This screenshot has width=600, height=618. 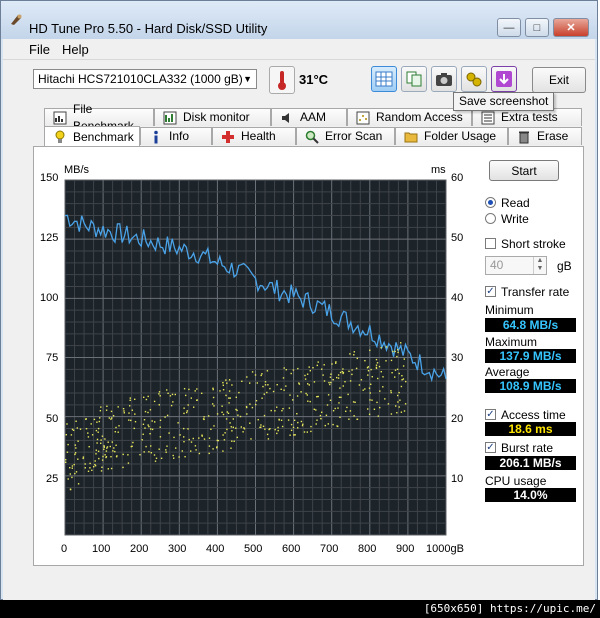 What do you see at coordinates (99, 117) in the screenshot?
I see `tab-file-benchmark: File Benchmark` at bounding box center [99, 117].